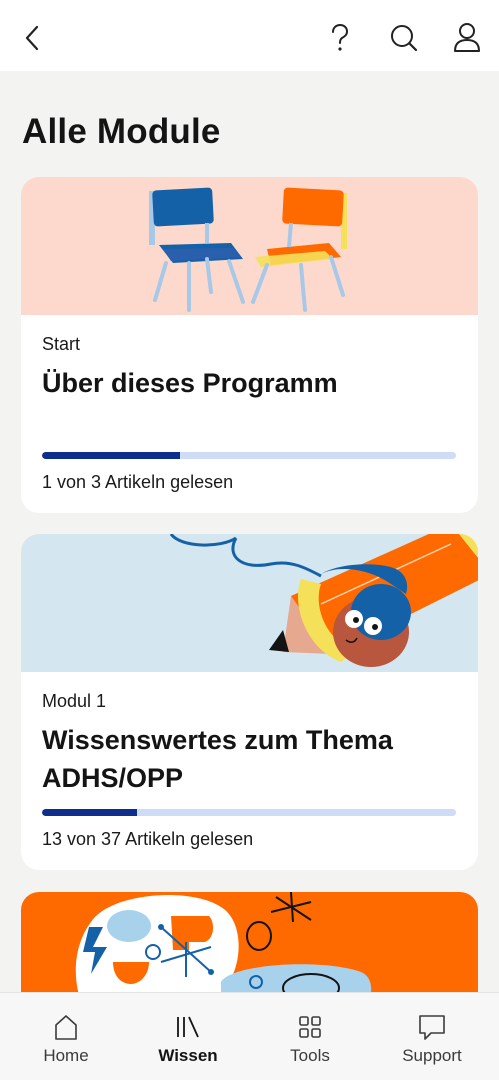  Describe the element at coordinates (66, 1027) in the screenshot. I see `home-icon` at that location.